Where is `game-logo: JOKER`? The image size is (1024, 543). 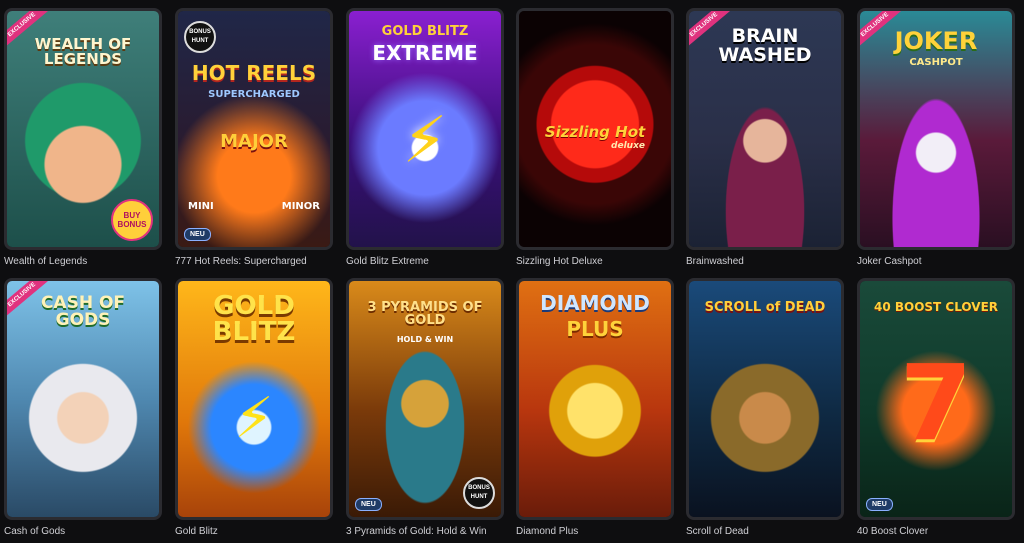 game-logo: JOKER is located at coordinates (936, 41).